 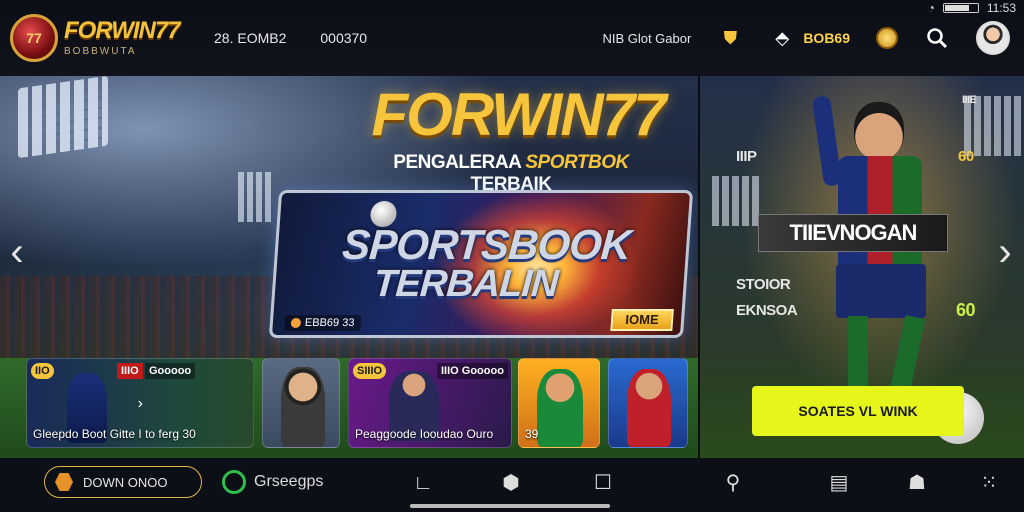 What do you see at coordinates (746, 156) in the screenshot?
I see `feature-tag-1: IIIP` at bounding box center [746, 156].